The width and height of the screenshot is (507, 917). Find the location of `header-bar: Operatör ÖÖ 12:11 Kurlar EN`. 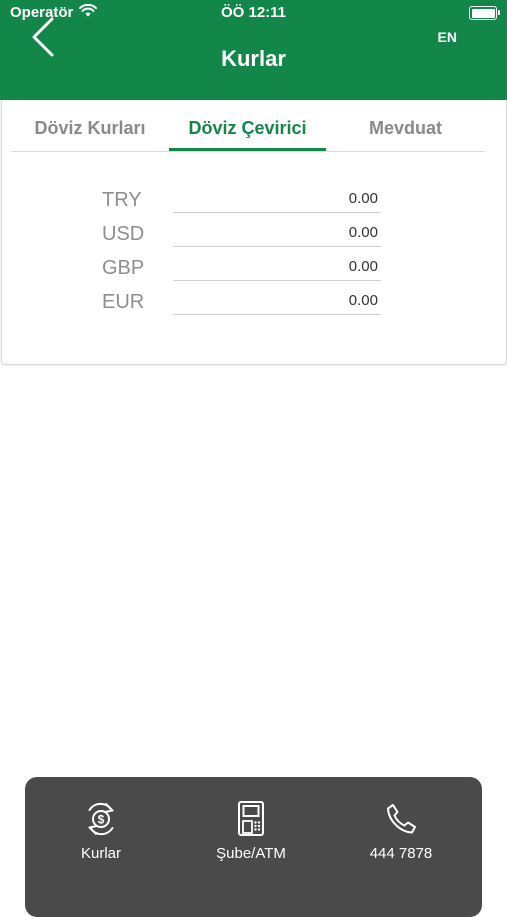

header-bar: Operatör ÖÖ 12:11 Kurlar EN is located at coordinates (253, 50).